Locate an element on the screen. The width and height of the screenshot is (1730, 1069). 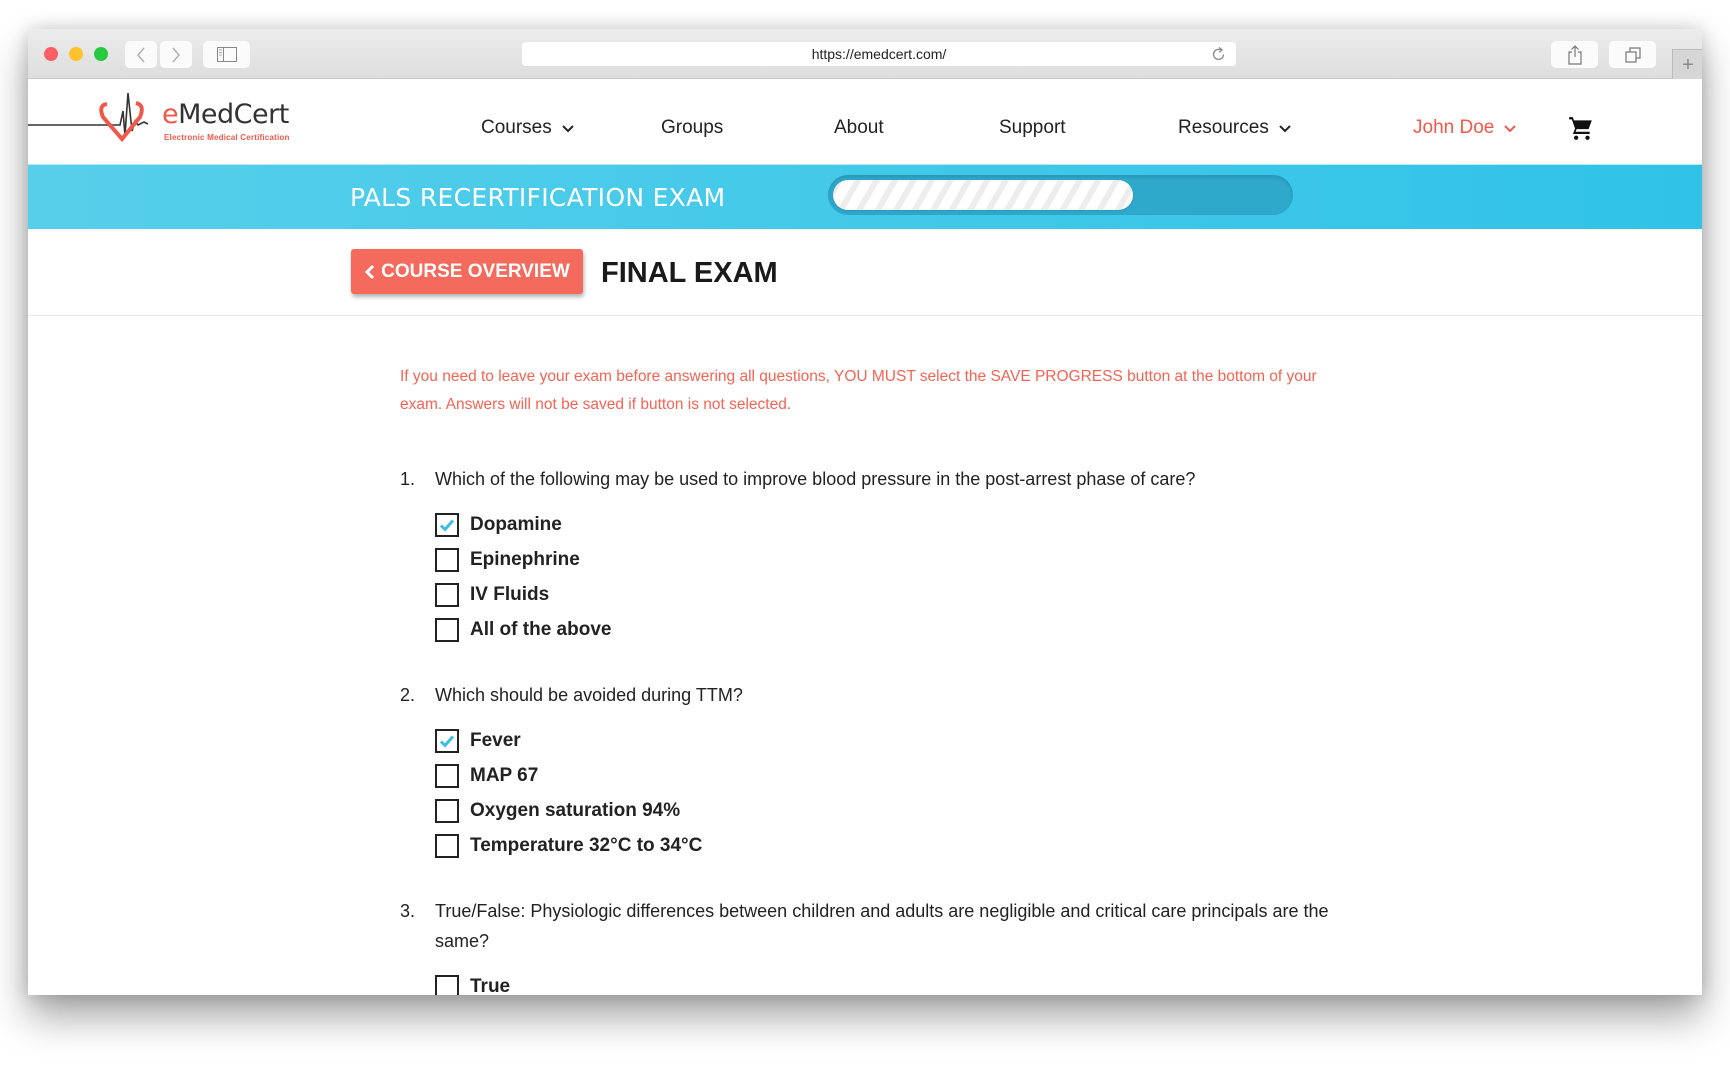
reload-icon is located at coordinates (1219, 54).